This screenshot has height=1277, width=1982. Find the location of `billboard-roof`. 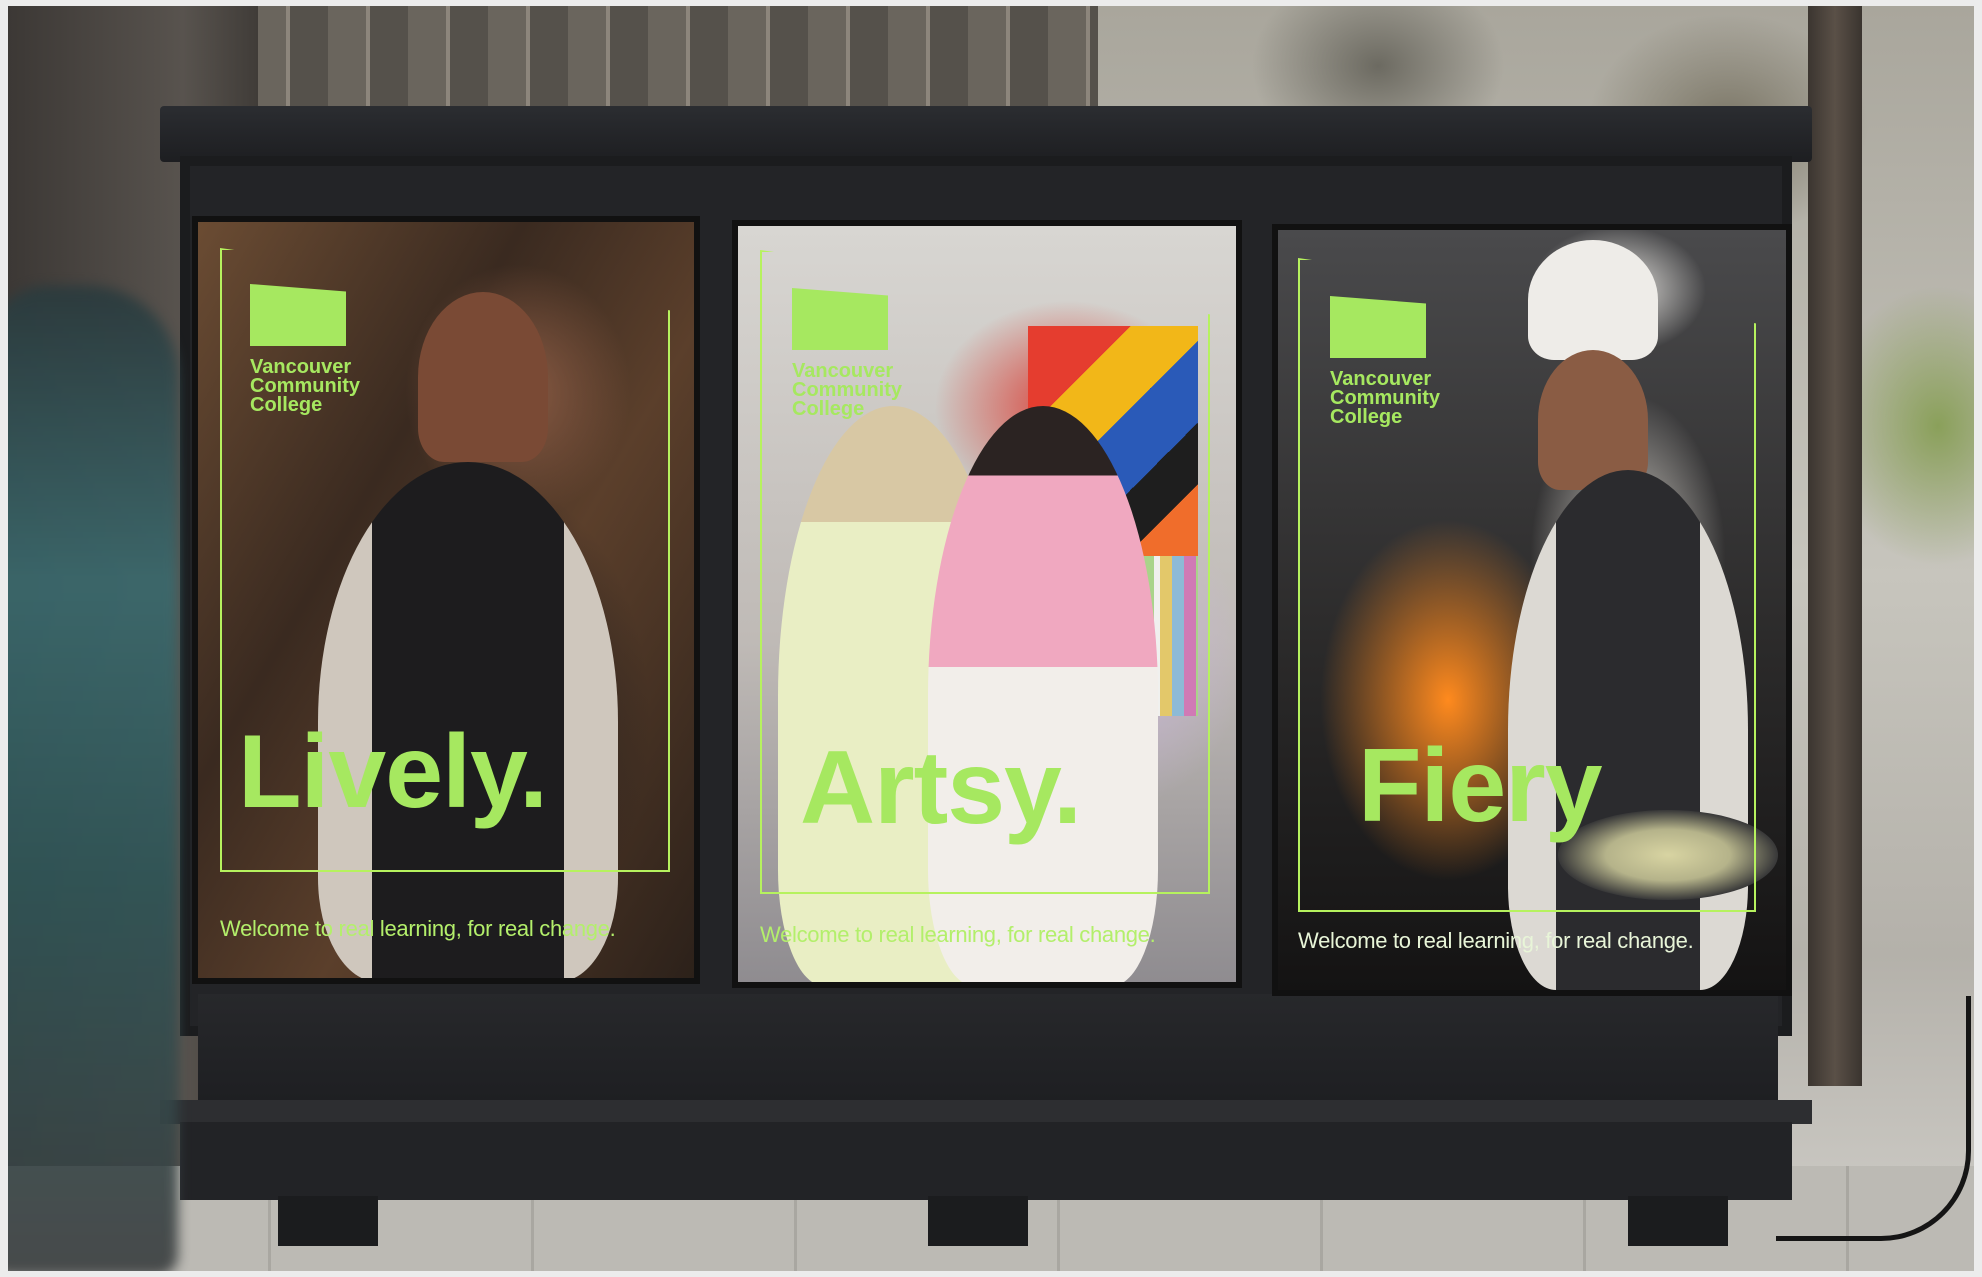

billboard-roof is located at coordinates (986, 134).